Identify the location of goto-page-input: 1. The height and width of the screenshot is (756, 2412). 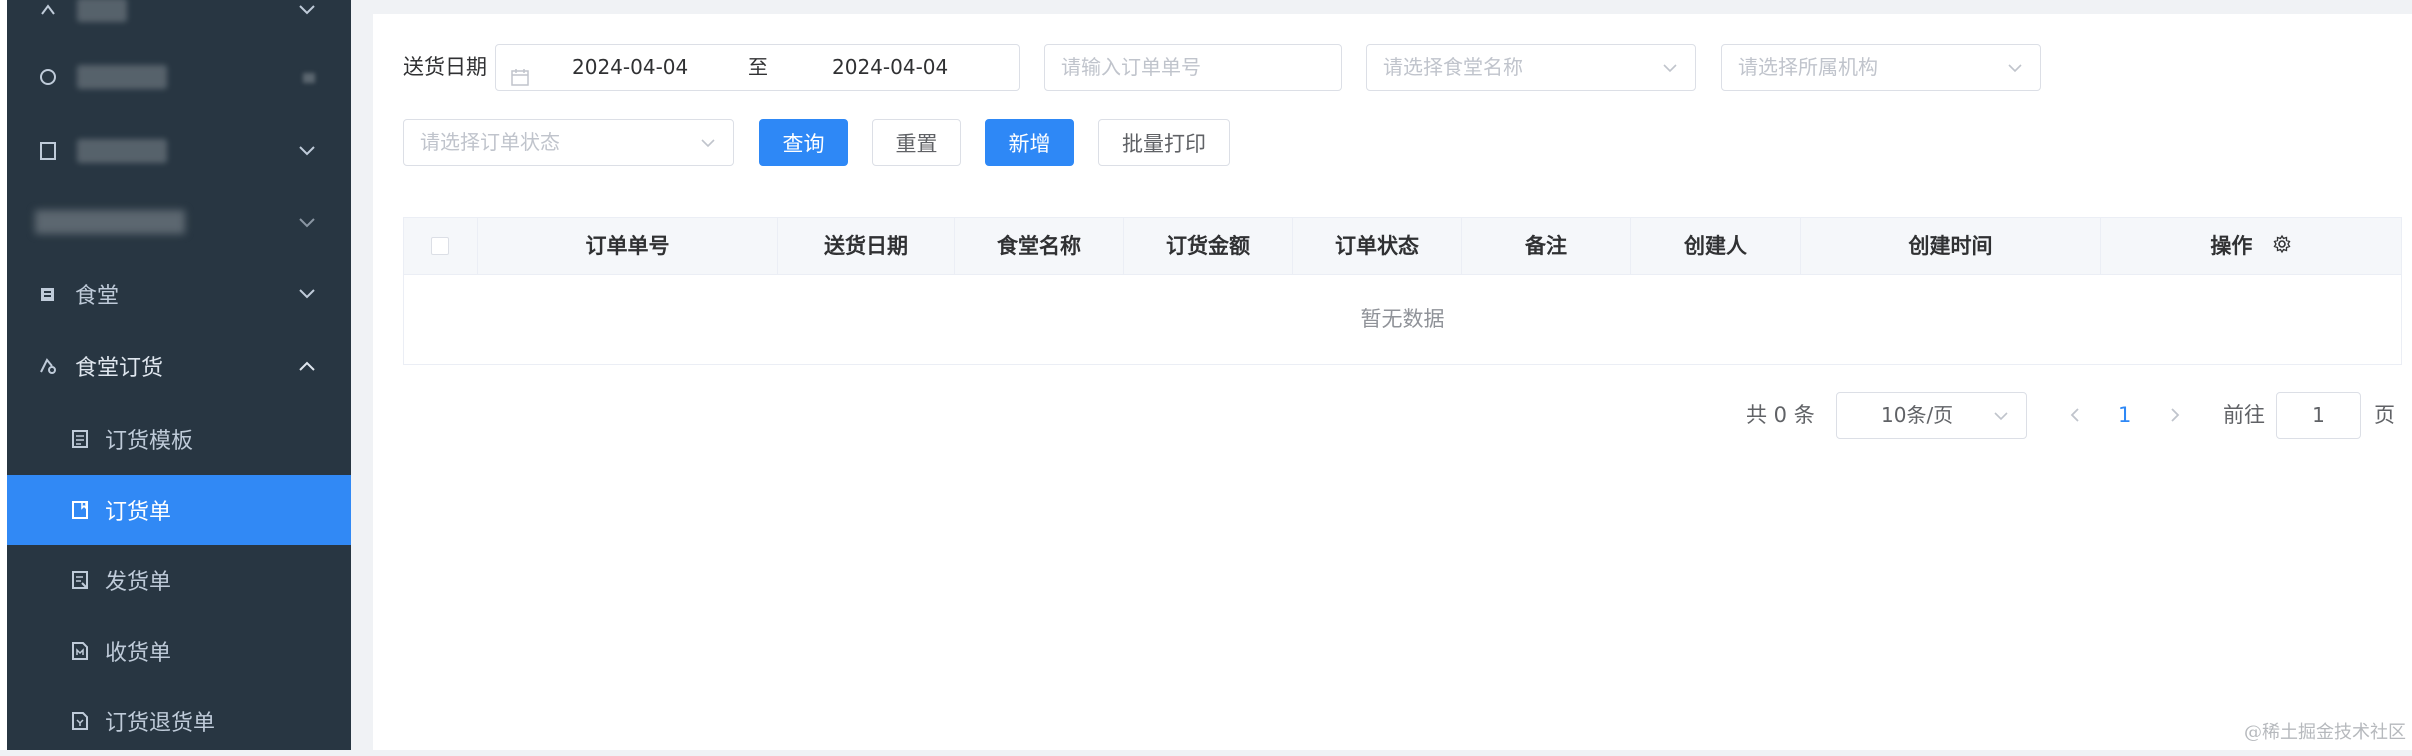
(2318, 415).